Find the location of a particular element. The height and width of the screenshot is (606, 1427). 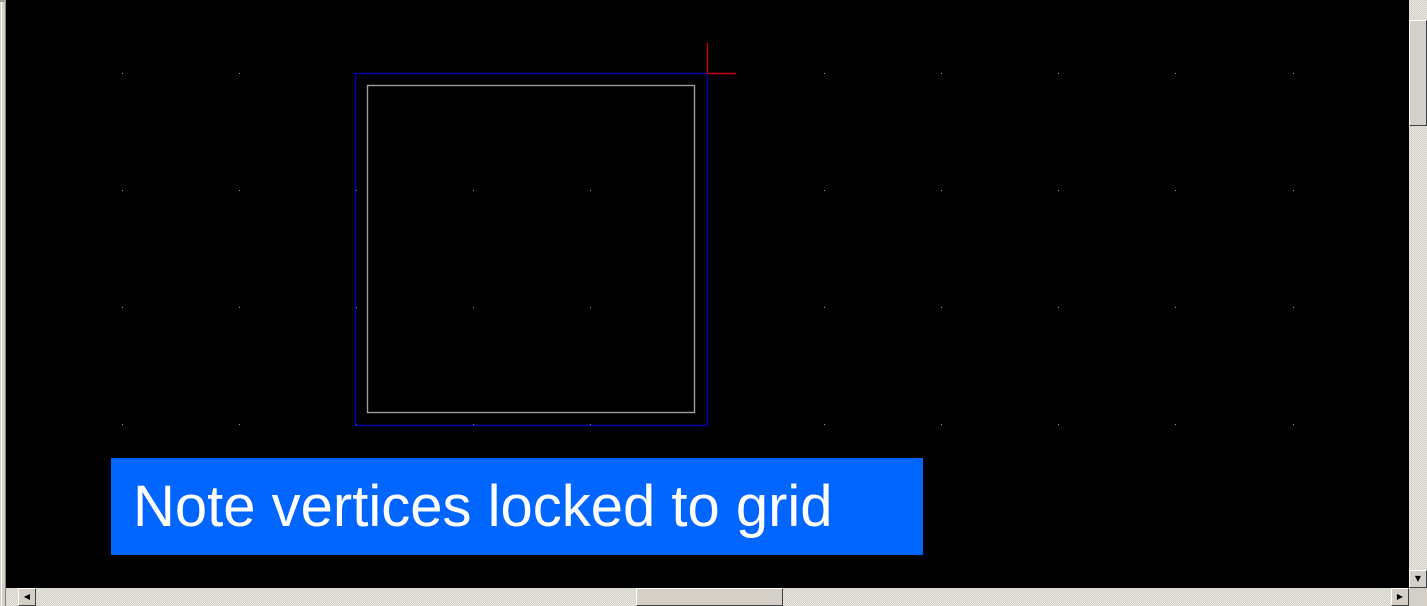

selection-bounding-box is located at coordinates (531, 249).